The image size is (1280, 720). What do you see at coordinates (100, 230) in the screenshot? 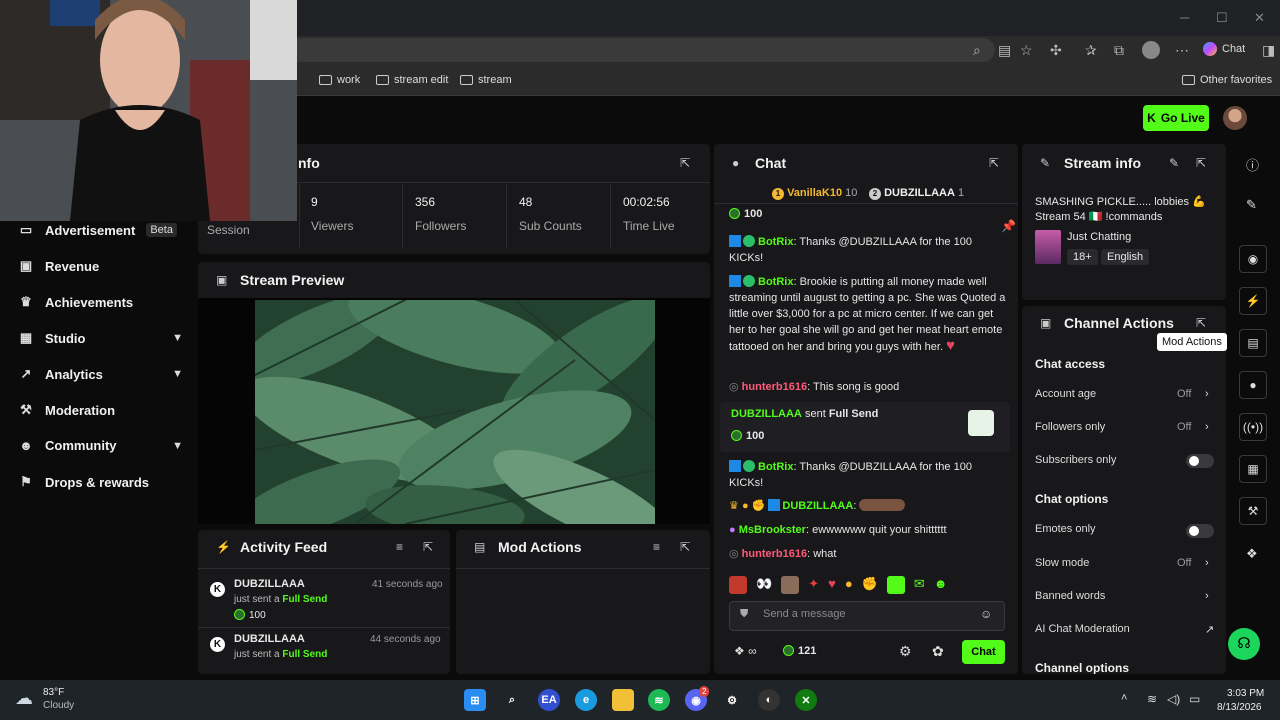
I see `sidebar-item-advertisement: ▭ Advertisement Beta` at bounding box center [100, 230].